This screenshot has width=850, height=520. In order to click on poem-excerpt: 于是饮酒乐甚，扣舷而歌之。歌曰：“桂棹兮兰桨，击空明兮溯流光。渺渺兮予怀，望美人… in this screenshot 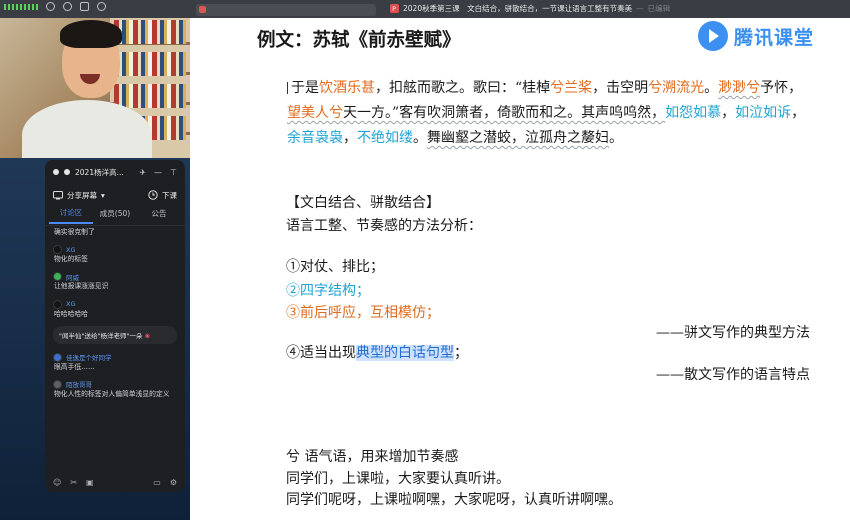, I will do `click(546, 113)`.